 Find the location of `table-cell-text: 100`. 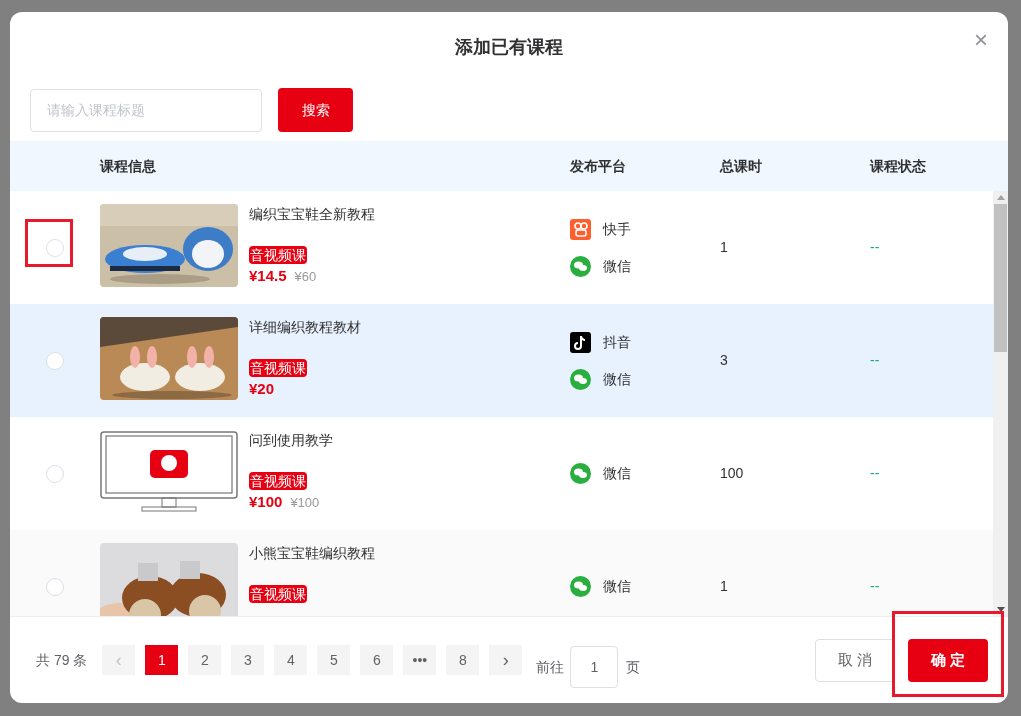

table-cell-text: 100 is located at coordinates (732, 473).